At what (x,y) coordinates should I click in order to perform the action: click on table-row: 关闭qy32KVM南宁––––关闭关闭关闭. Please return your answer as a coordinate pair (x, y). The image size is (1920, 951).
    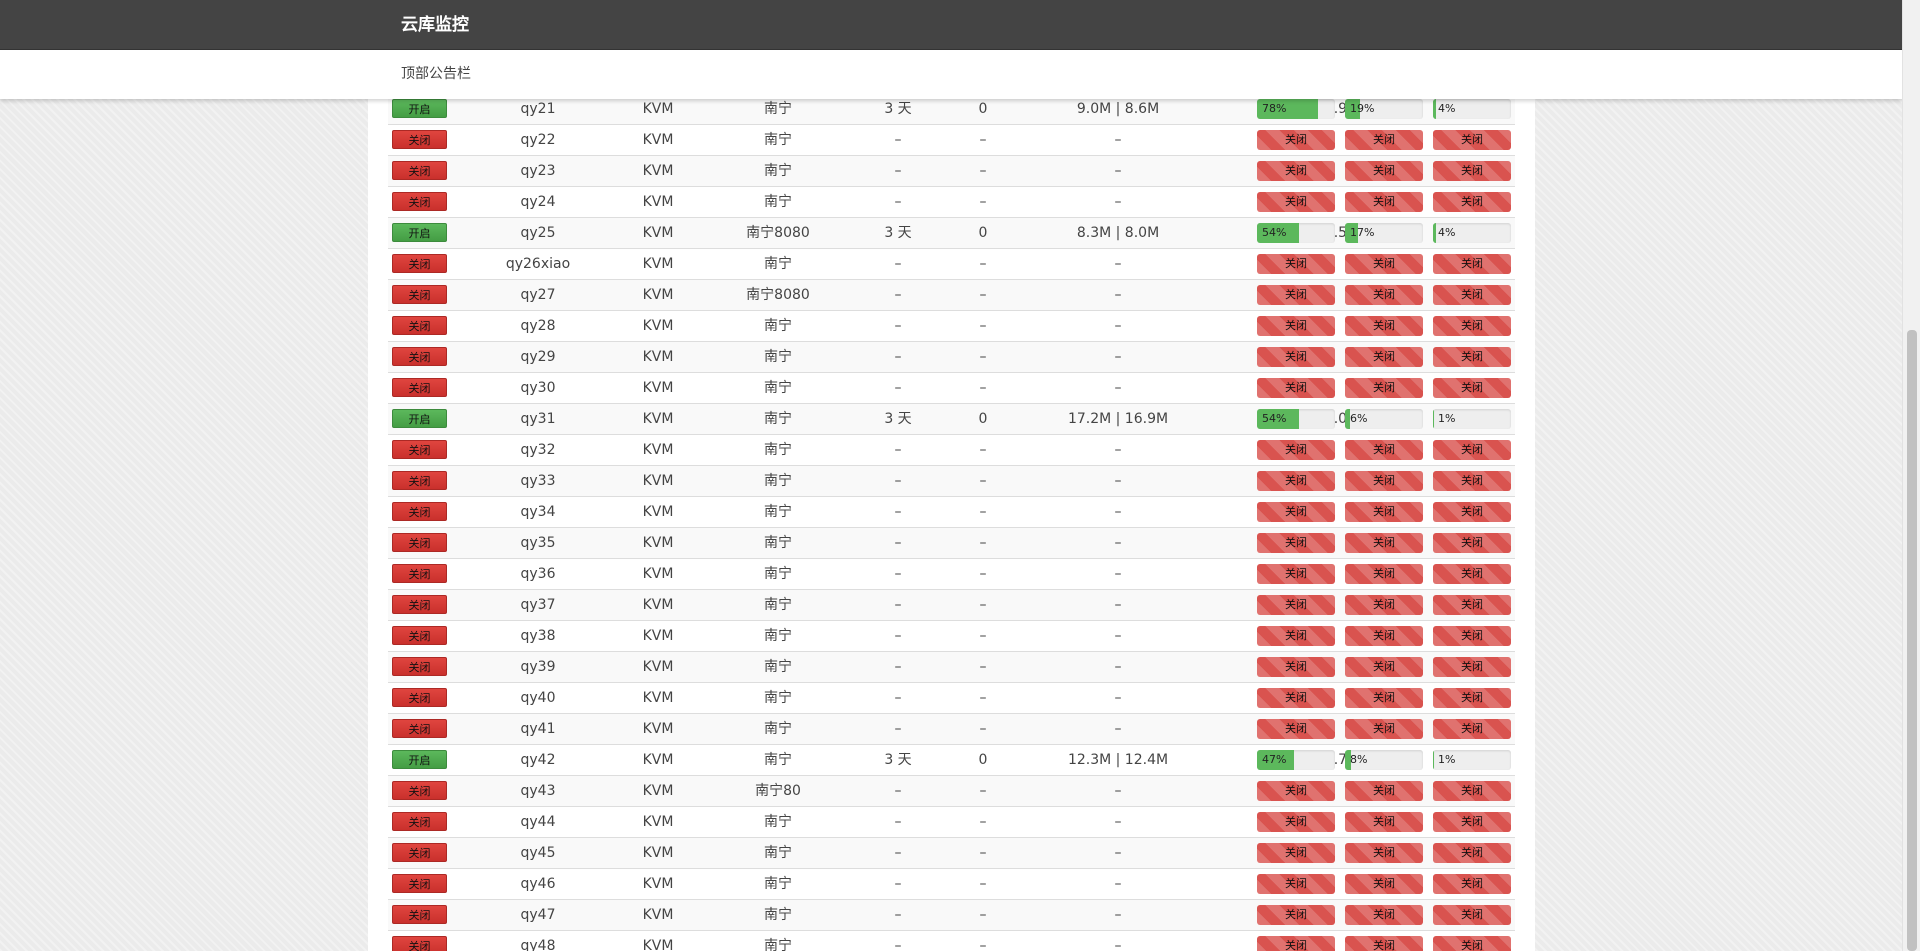
    Looking at the image, I should click on (951, 449).